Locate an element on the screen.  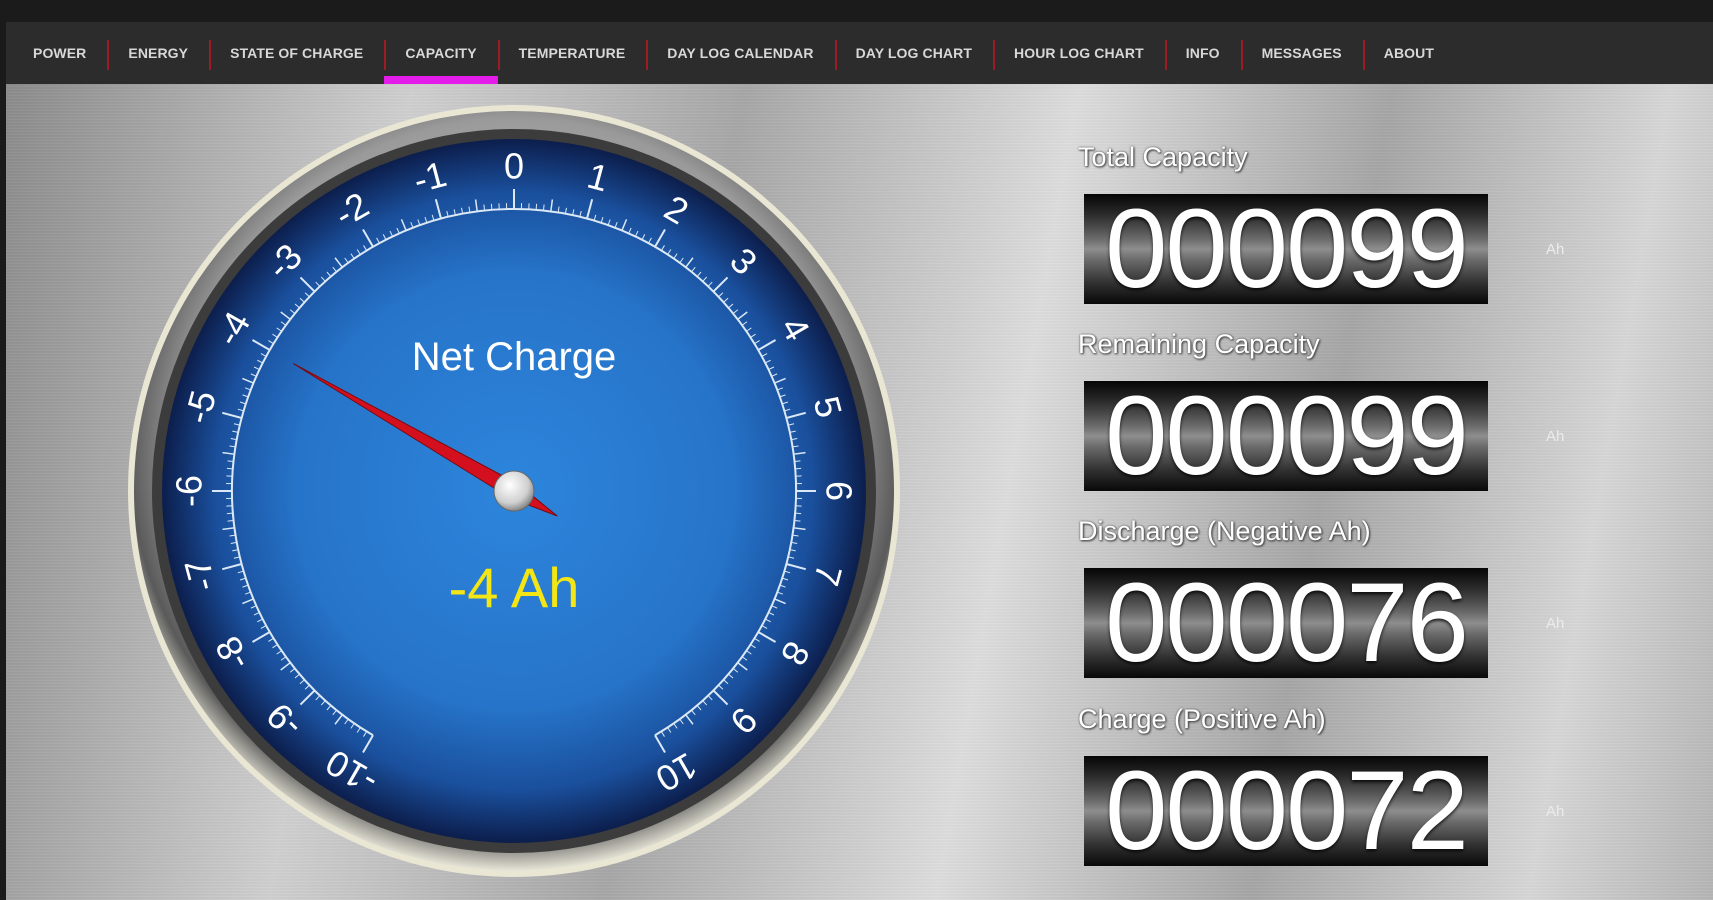
gauge-value-readout: -4 Ah is located at coordinates (514, 587).